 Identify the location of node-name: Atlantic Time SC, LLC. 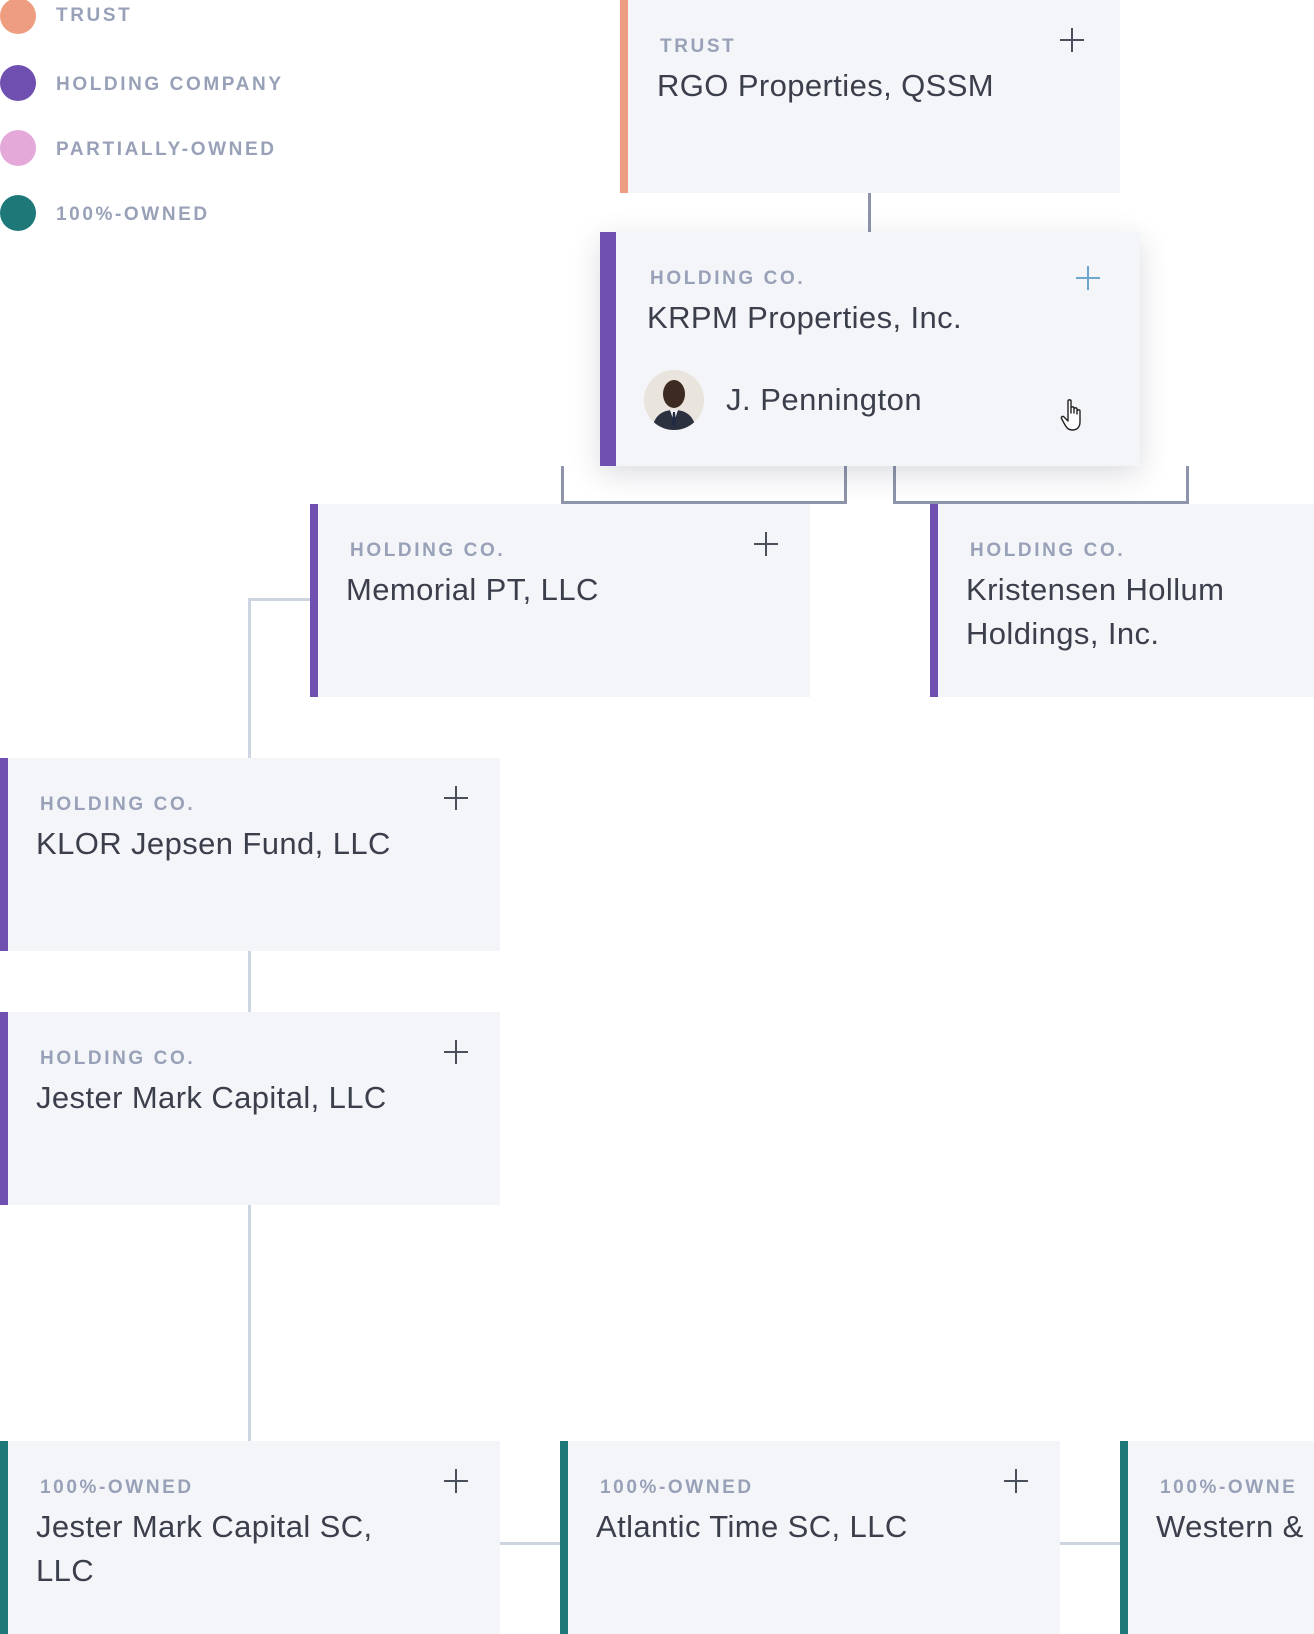
(752, 1526).